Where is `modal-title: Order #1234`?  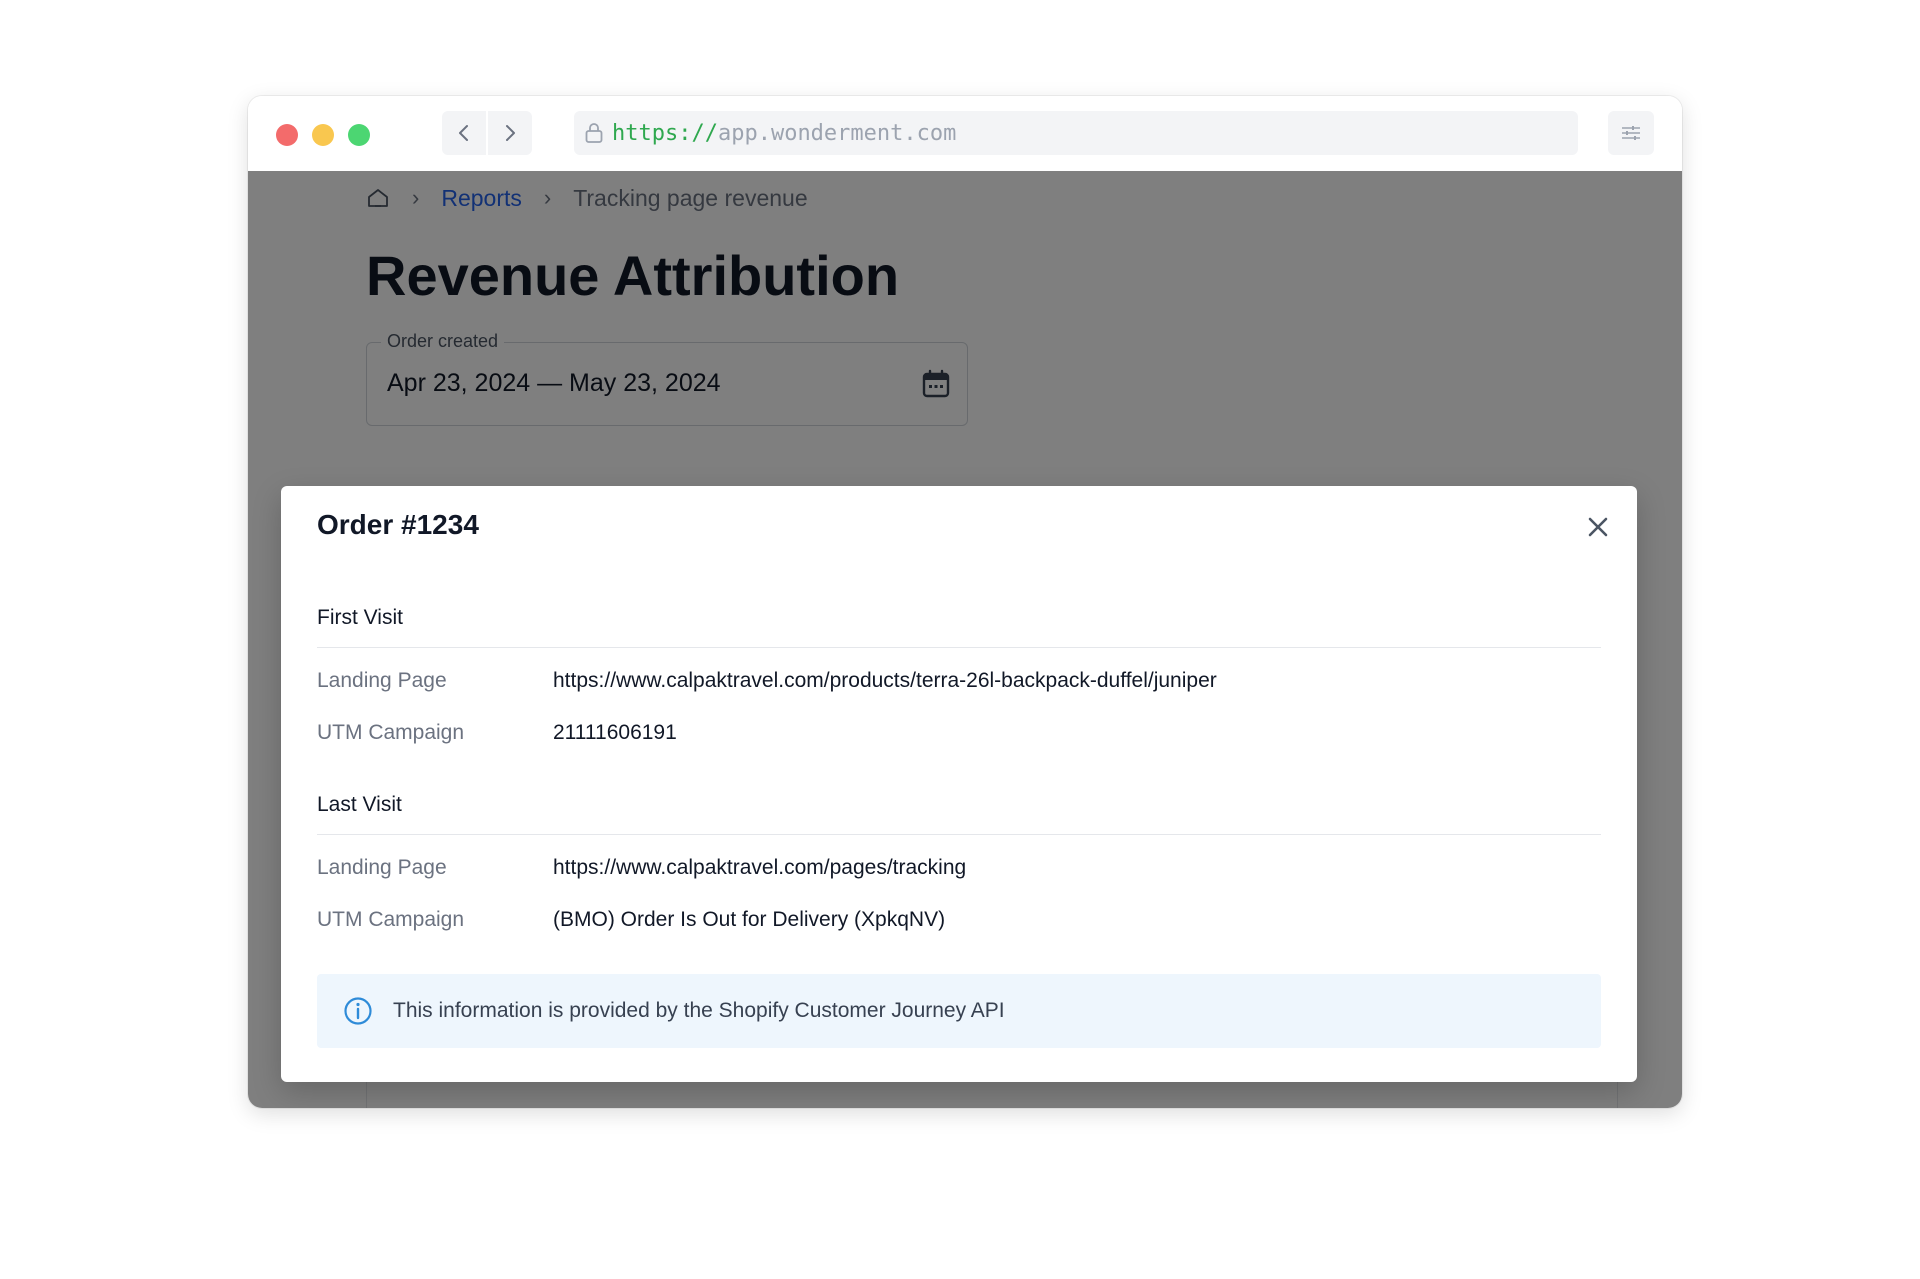
modal-title: Order #1234 is located at coordinates (398, 524).